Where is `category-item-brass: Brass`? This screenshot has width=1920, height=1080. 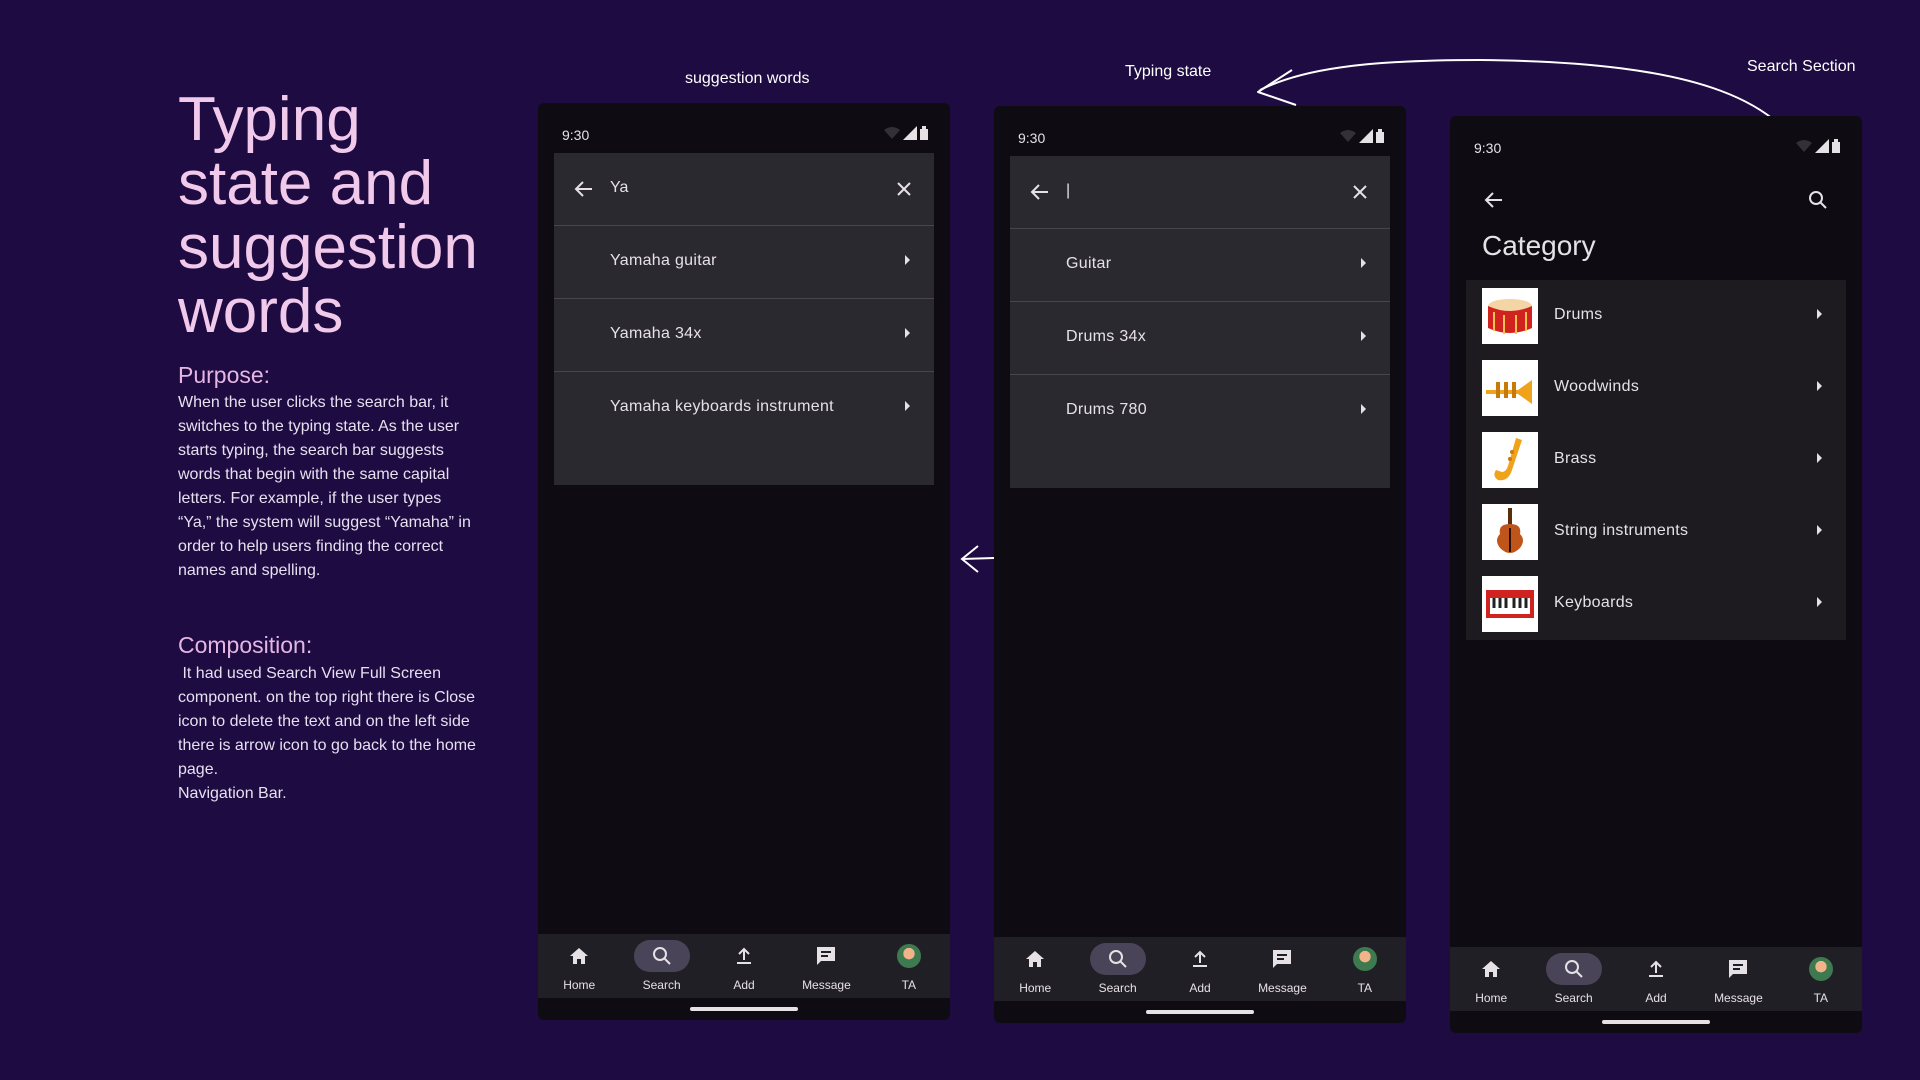 category-item-brass: Brass is located at coordinates (1656, 460).